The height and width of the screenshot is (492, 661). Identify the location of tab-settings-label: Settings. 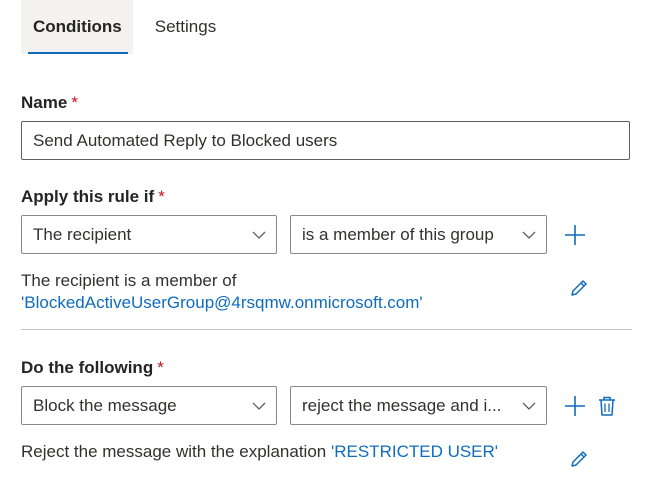
(185, 26).